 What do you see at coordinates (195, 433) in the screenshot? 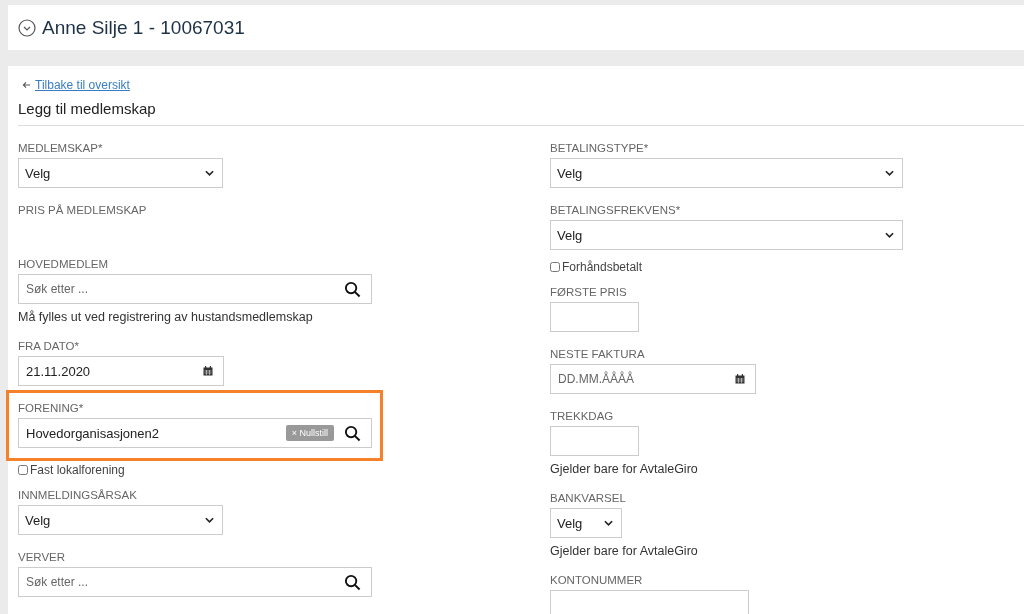
I see `search-field: Hovedorganisasjonen2 × Nullstill` at bounding box center [195, 433].